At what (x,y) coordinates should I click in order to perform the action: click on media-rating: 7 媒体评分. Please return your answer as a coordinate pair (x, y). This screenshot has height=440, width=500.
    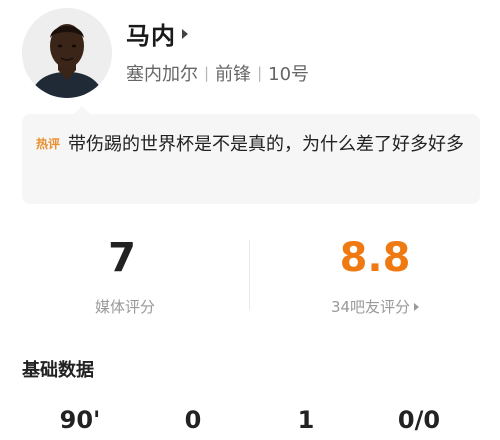
    Looking at the image, I should click on (125, 273).